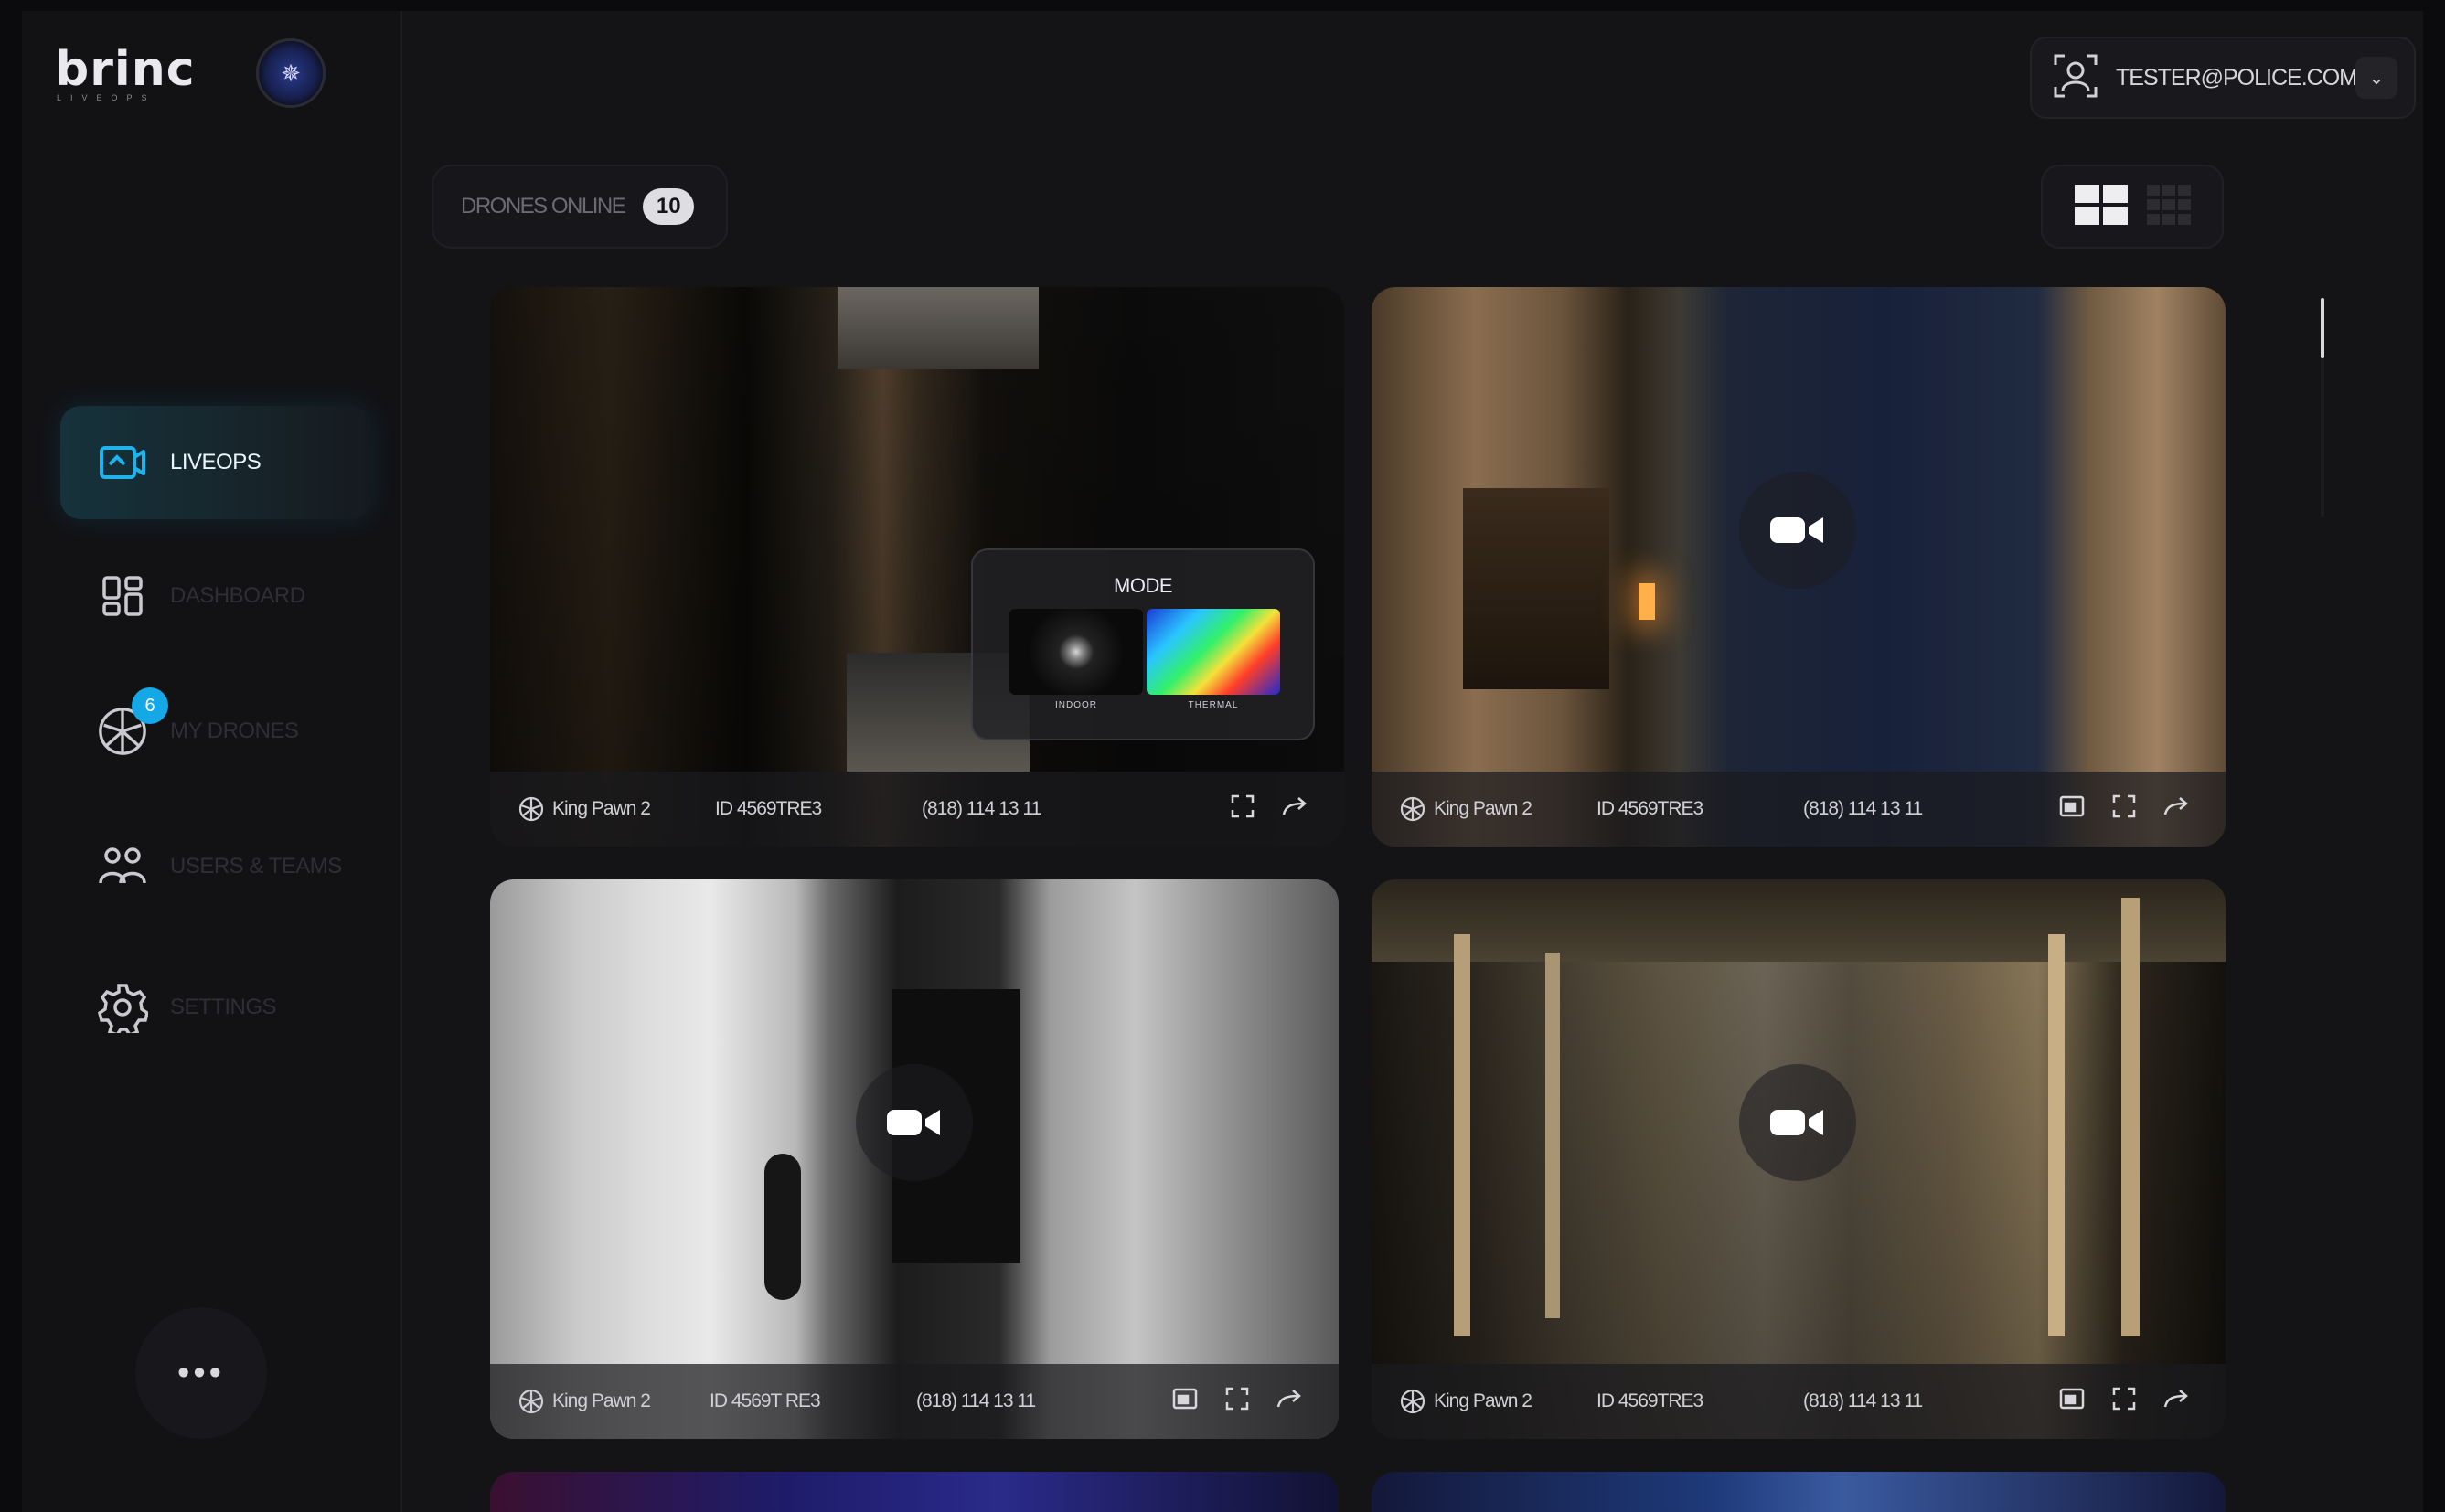  What do you see at coordinates (2322, 328) in the screenshot?
I see `scrollbar-thumb` at bounding box center [2322, 328].